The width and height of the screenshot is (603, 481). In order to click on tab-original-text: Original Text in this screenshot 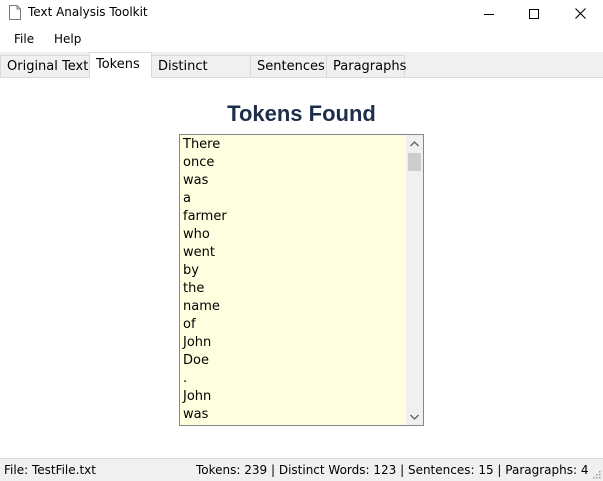, I will do `click(45, 66)`.